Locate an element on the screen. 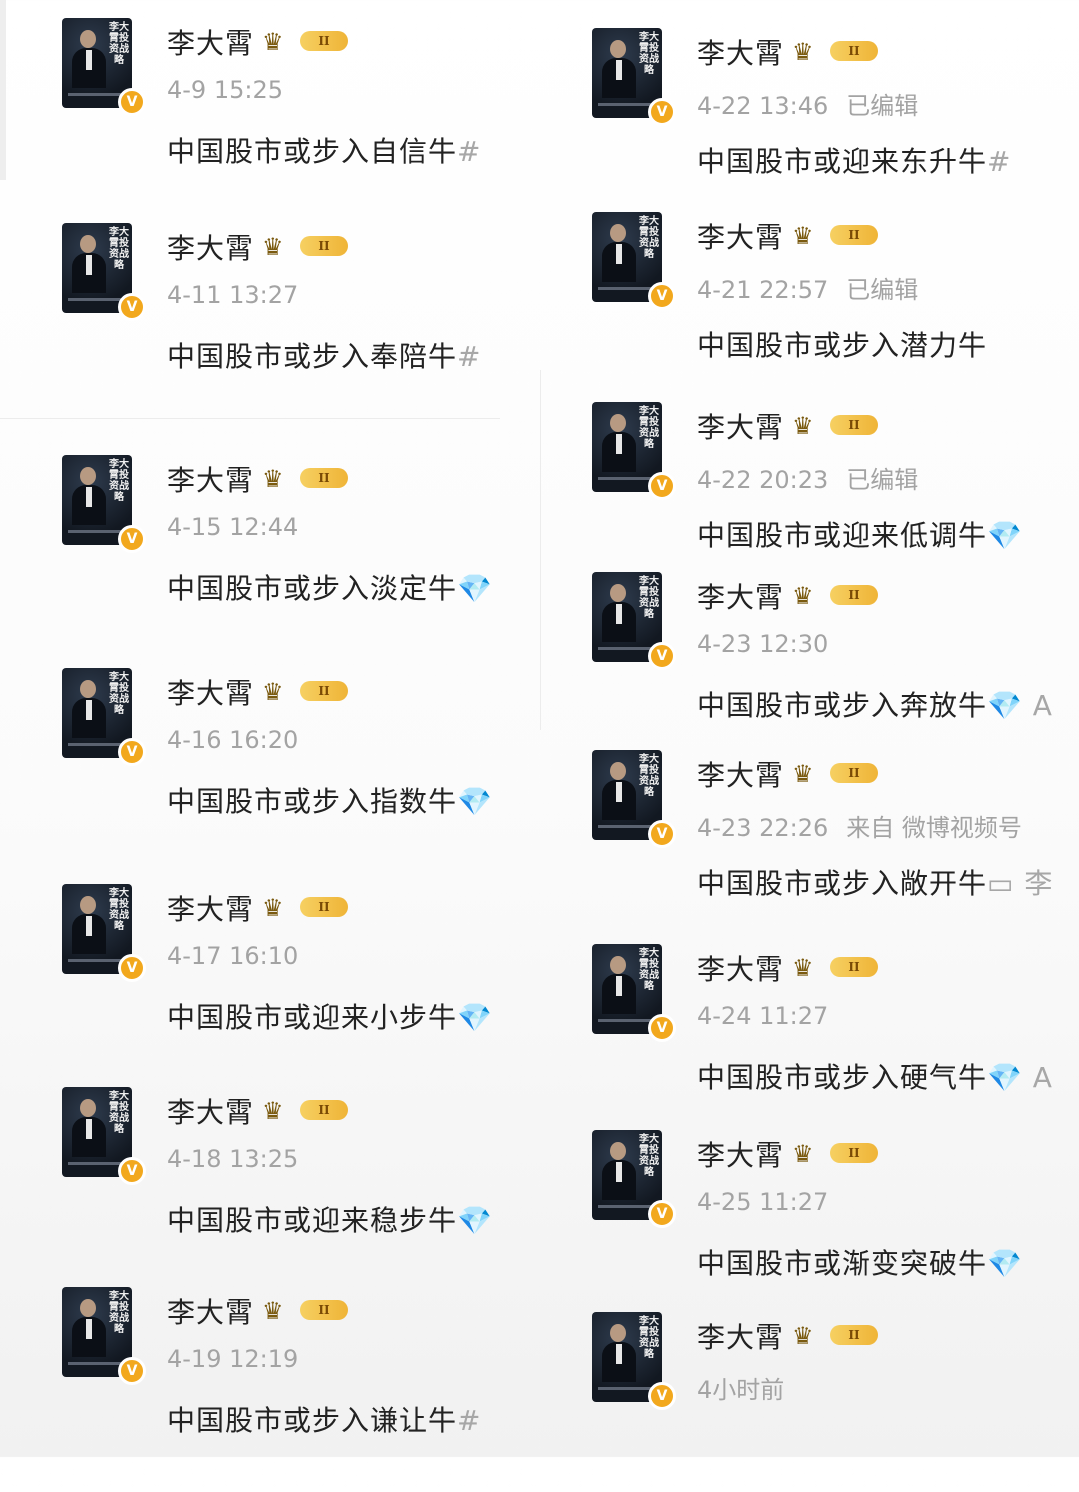 The image size is (1079, 1492). post-content: 中国股市或迎来稳步牛💎 is located at coordinates (330, 1219).